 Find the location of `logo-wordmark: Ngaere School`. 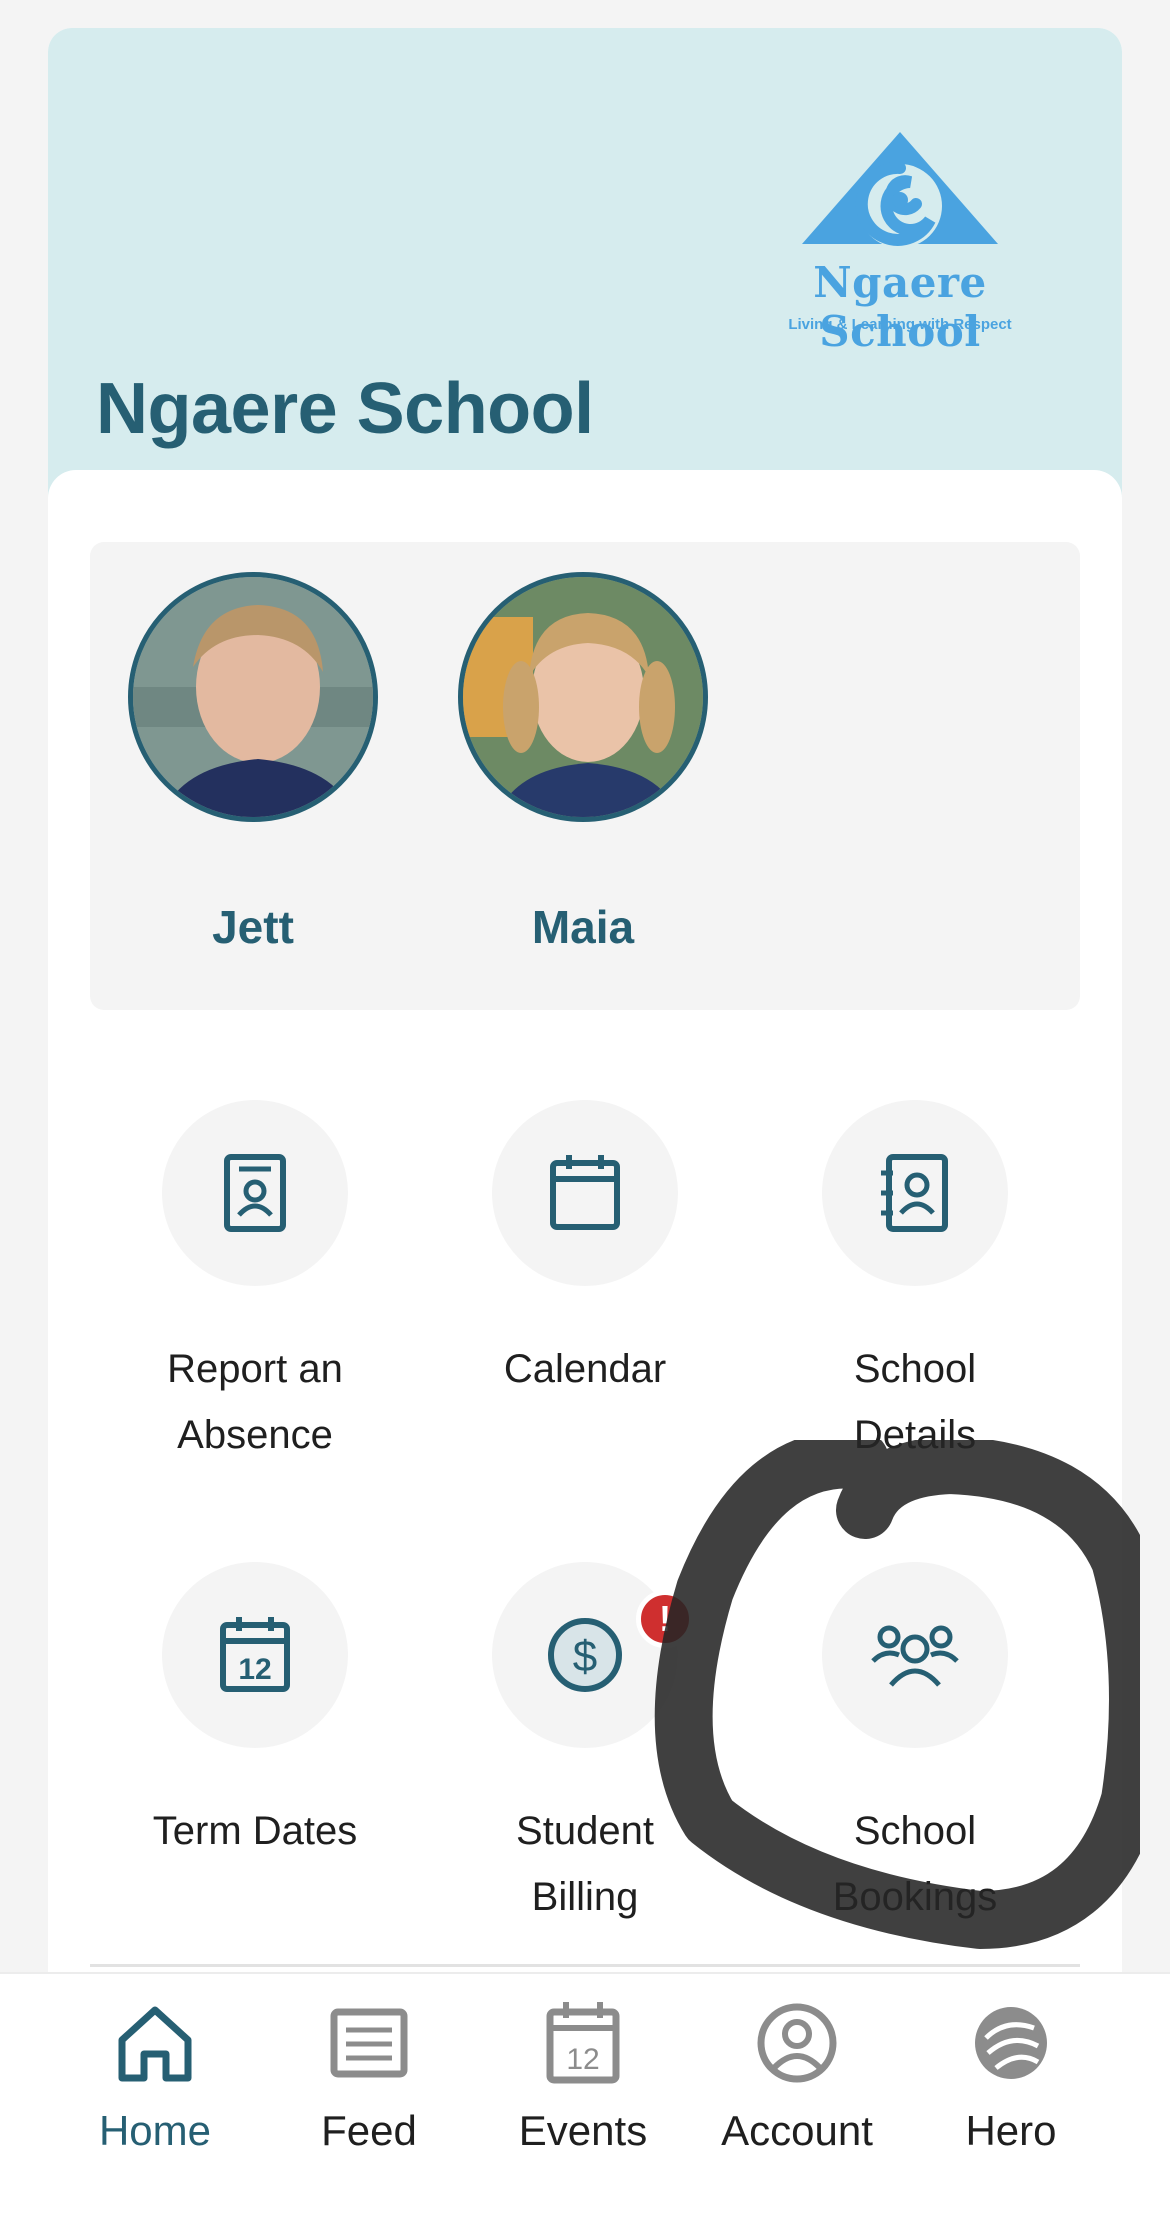

logo-wordmark: Ngaere School is located at coordinates (900, 307).